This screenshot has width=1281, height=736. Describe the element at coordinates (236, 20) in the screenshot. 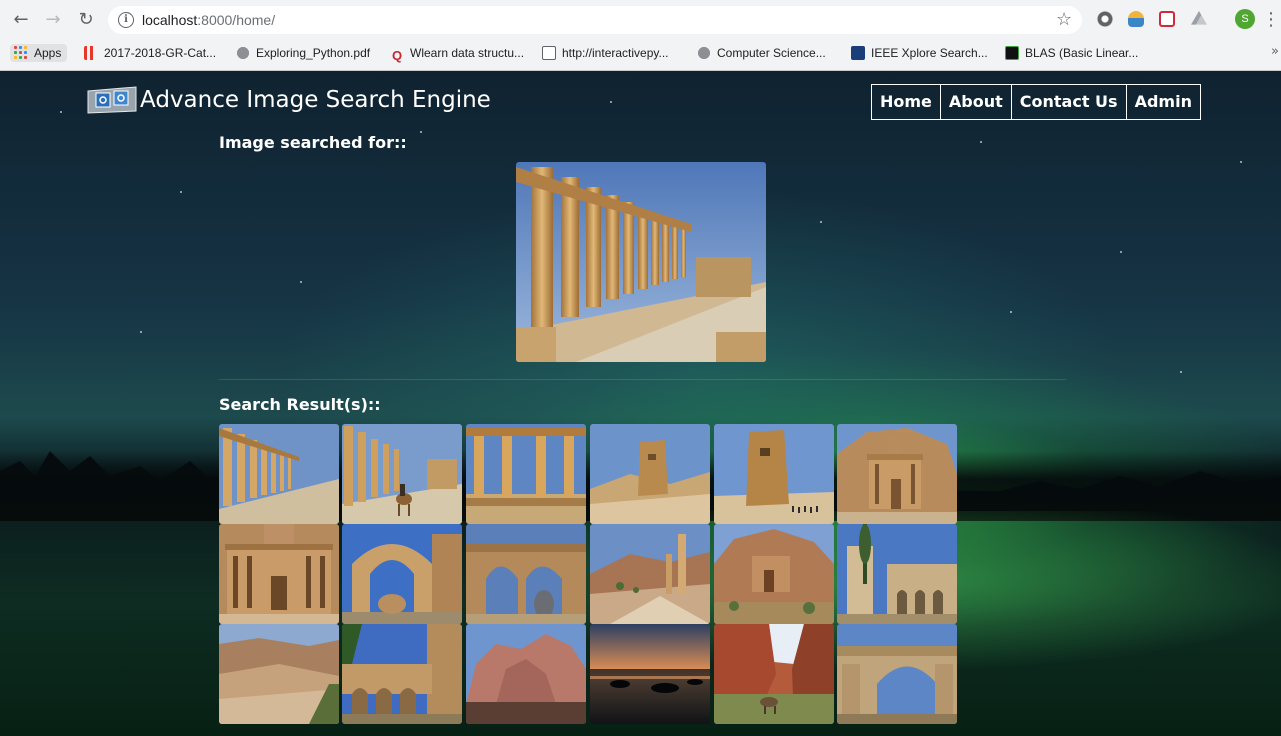

I see `url-path: :8000/home/` at that location.